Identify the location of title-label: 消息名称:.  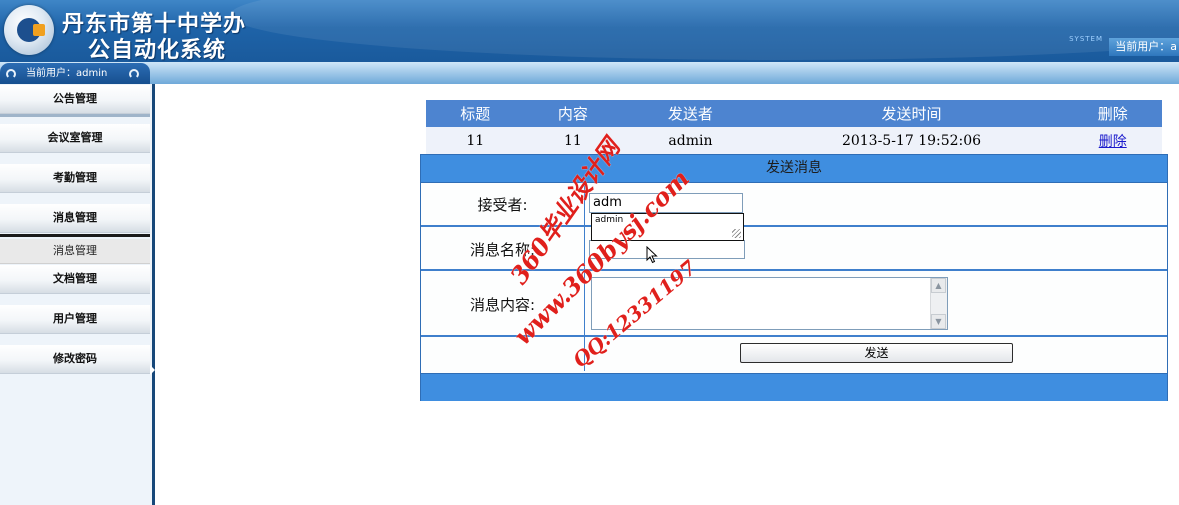
(502, 250).